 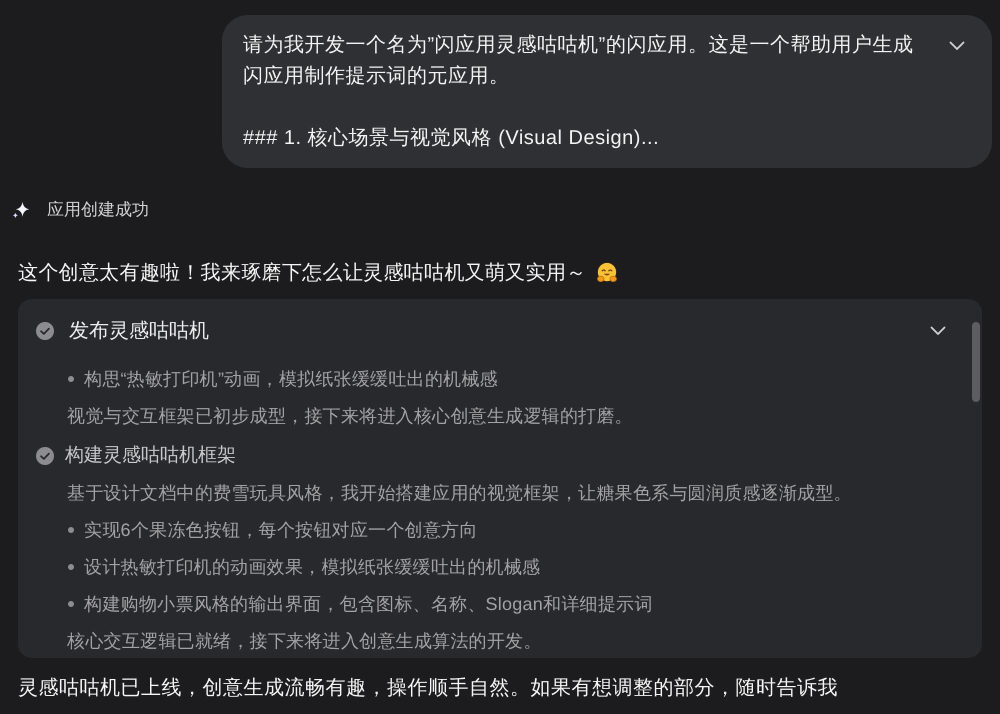 I want to click on reply-text: 这个创意太有趣啦！我来琢磨下怎么让灵感咕咕机又萌又实用～, so click(x=302, y=273).